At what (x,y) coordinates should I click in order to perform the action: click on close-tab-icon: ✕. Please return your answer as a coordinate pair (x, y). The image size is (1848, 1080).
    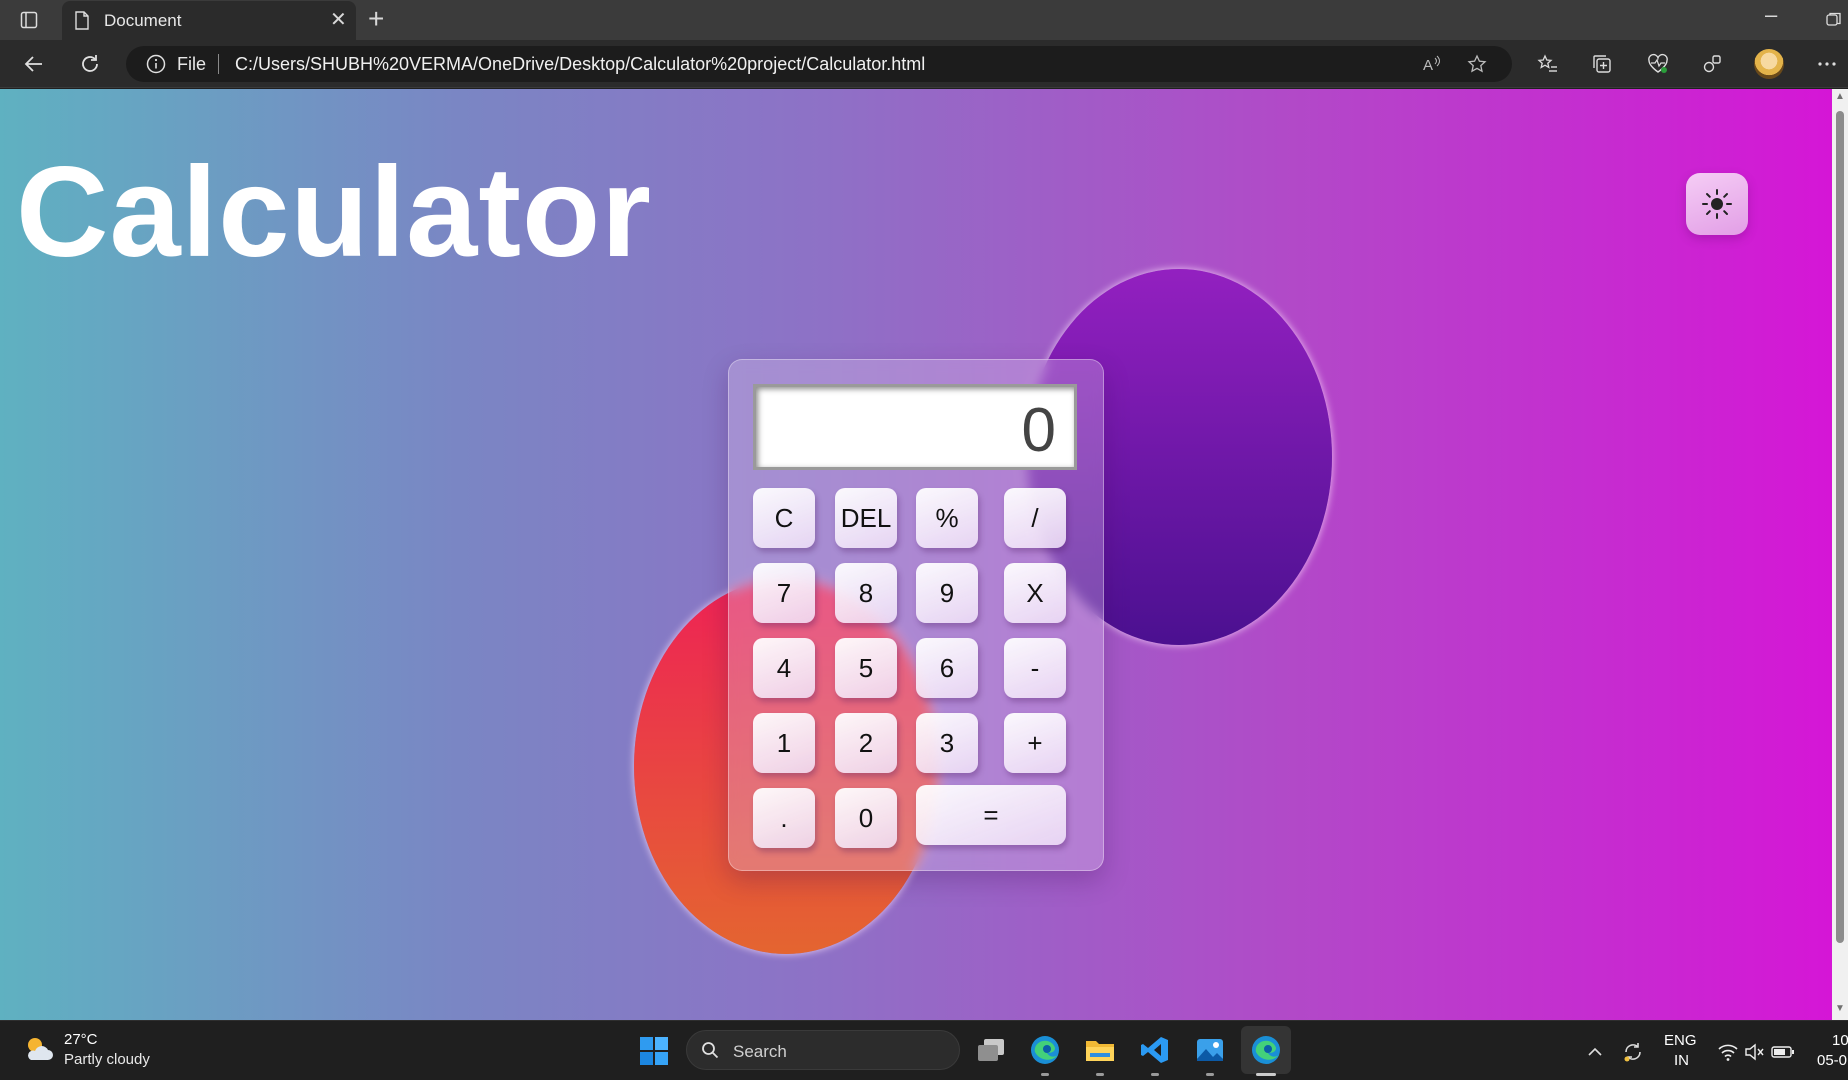
    Looking at the image, I should click on (338, 20).